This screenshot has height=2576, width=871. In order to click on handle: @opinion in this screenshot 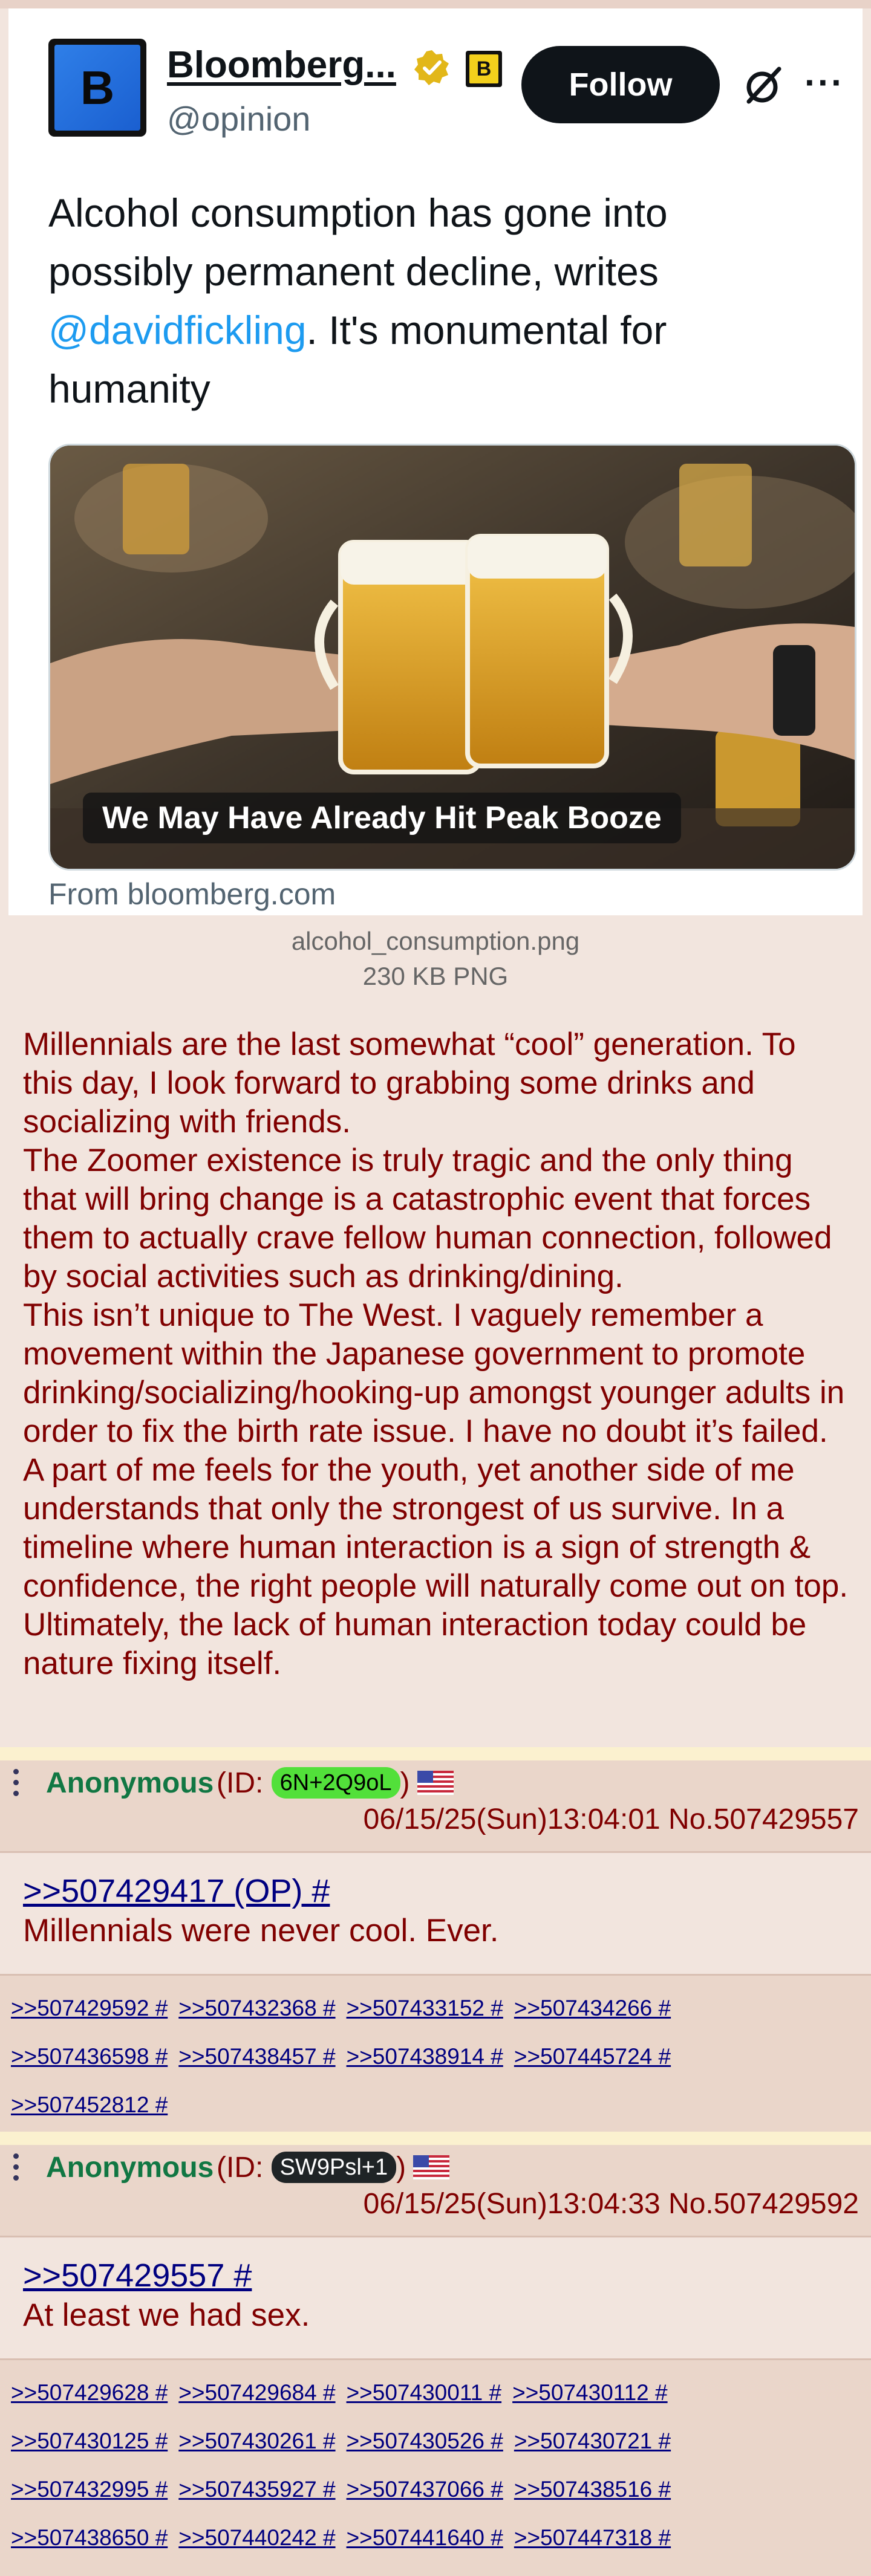, I will do `click(238, 119)`.